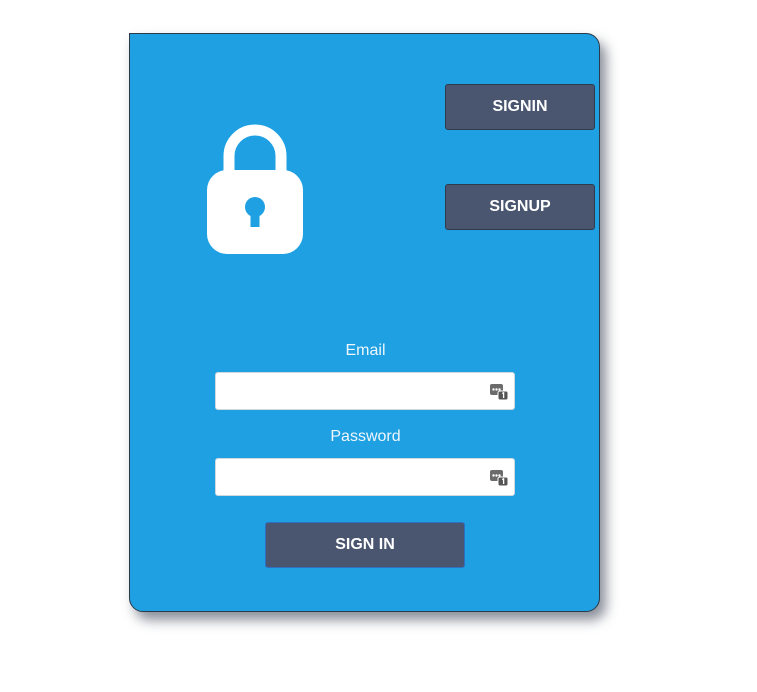 Image resolution: width=757 pixels, height=692 pixels. I want to click on email-field-wrapper, so click(365, 391).